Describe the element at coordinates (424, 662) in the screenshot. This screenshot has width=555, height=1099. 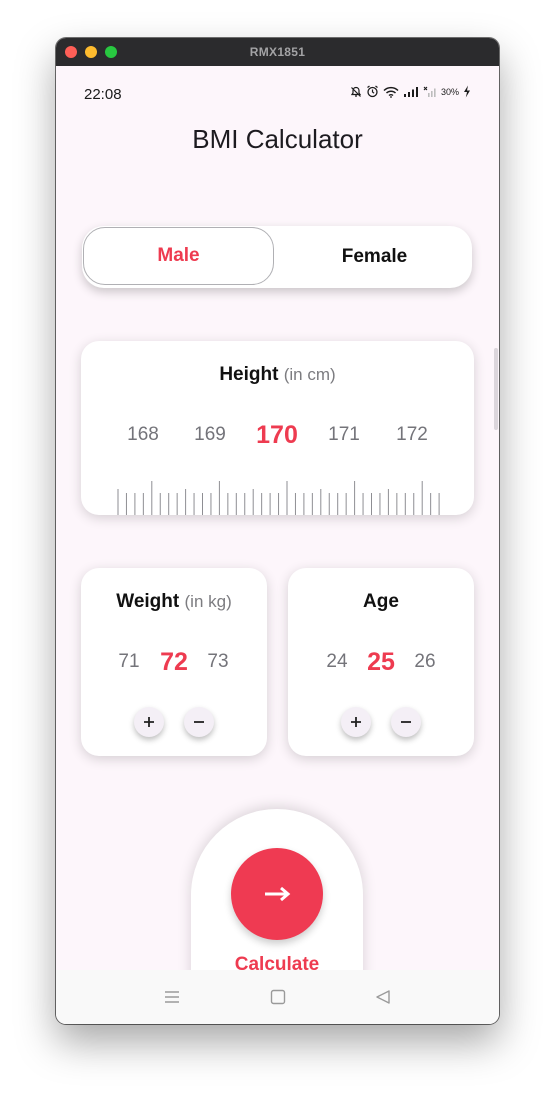
I see `age-next-value: 26` at that location.